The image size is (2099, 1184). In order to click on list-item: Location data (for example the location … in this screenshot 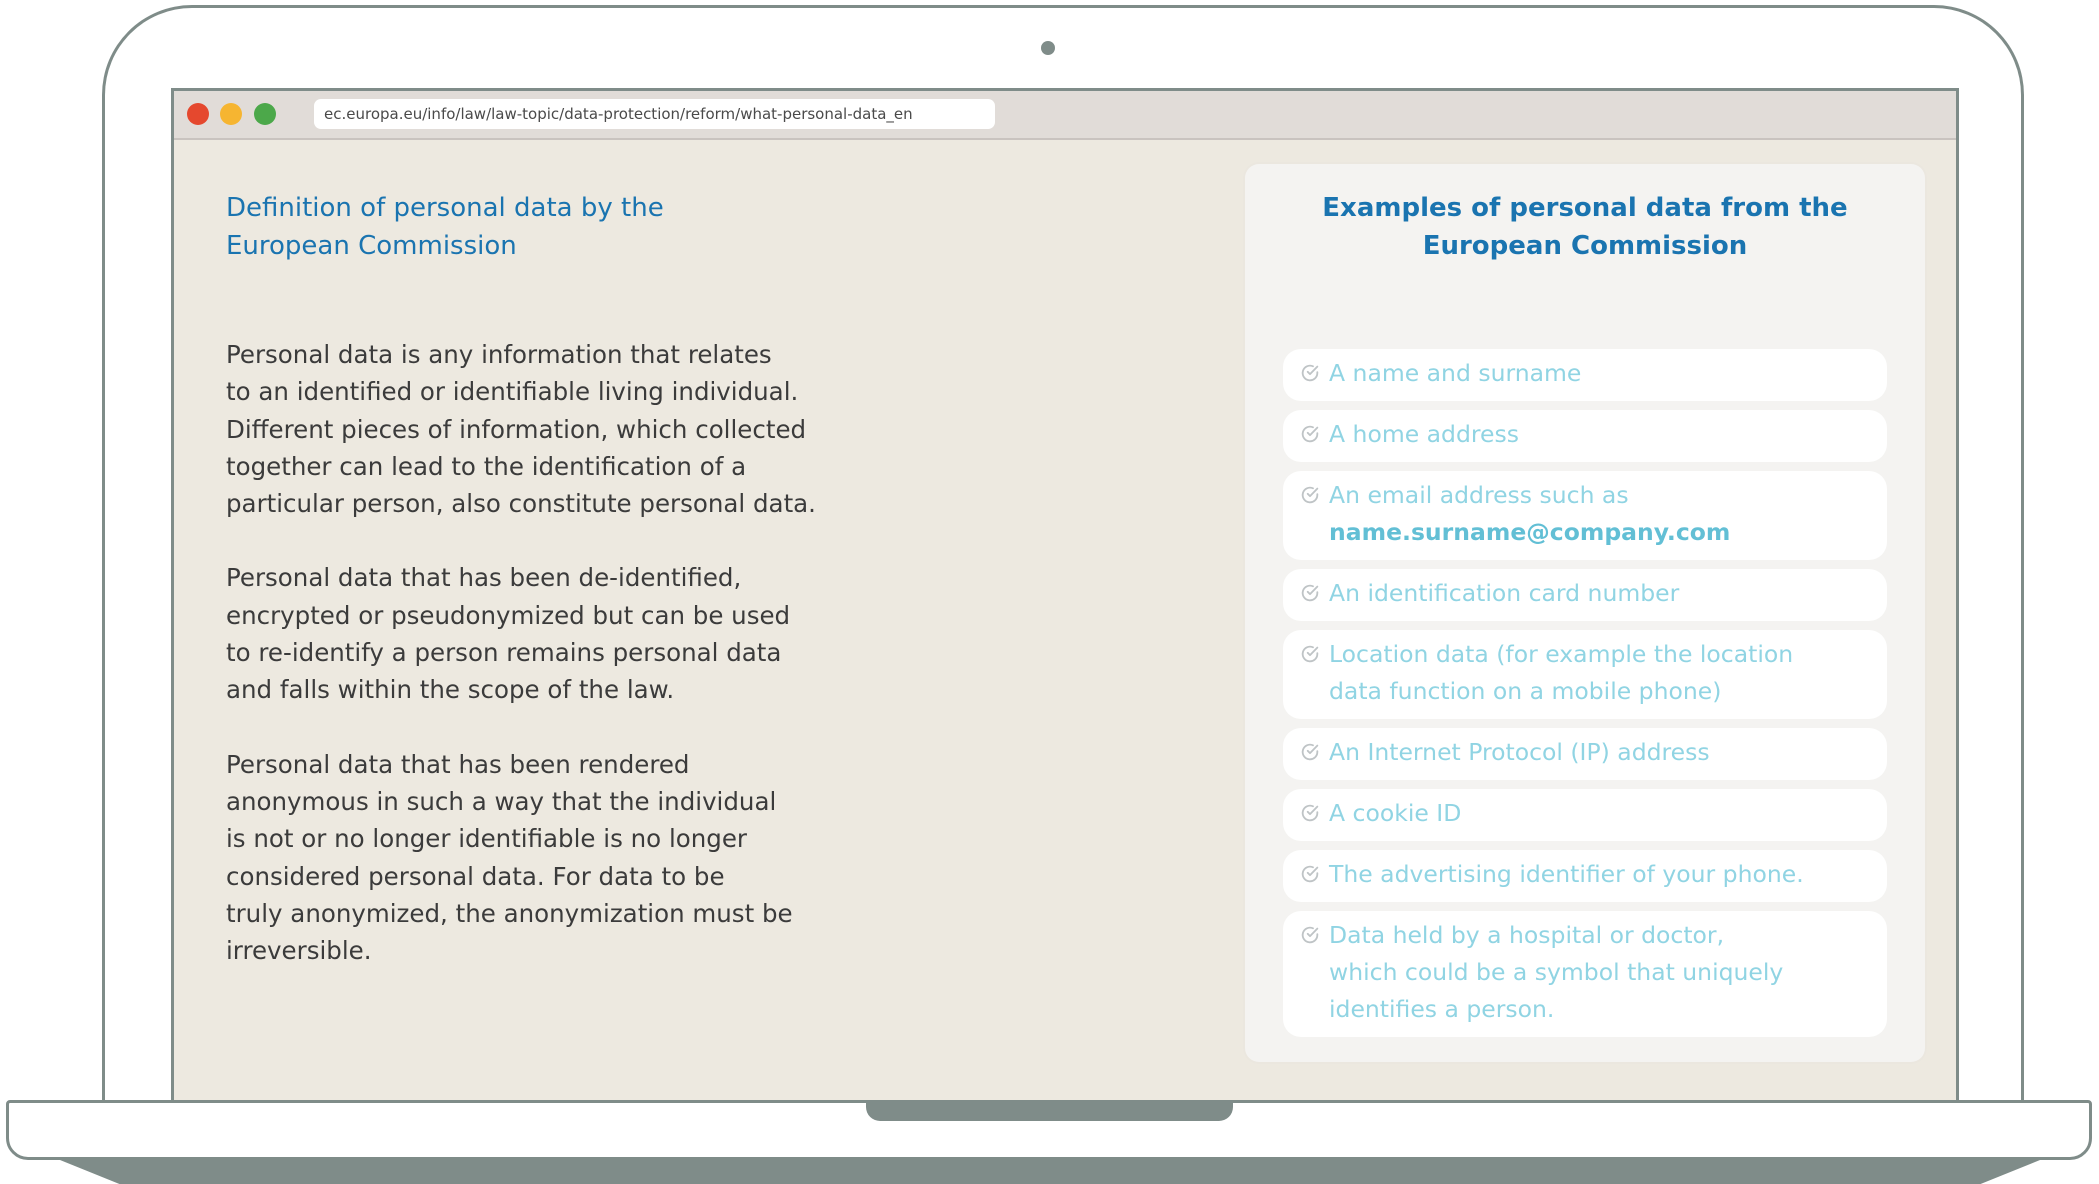, I will do `click(1585, 674)`.